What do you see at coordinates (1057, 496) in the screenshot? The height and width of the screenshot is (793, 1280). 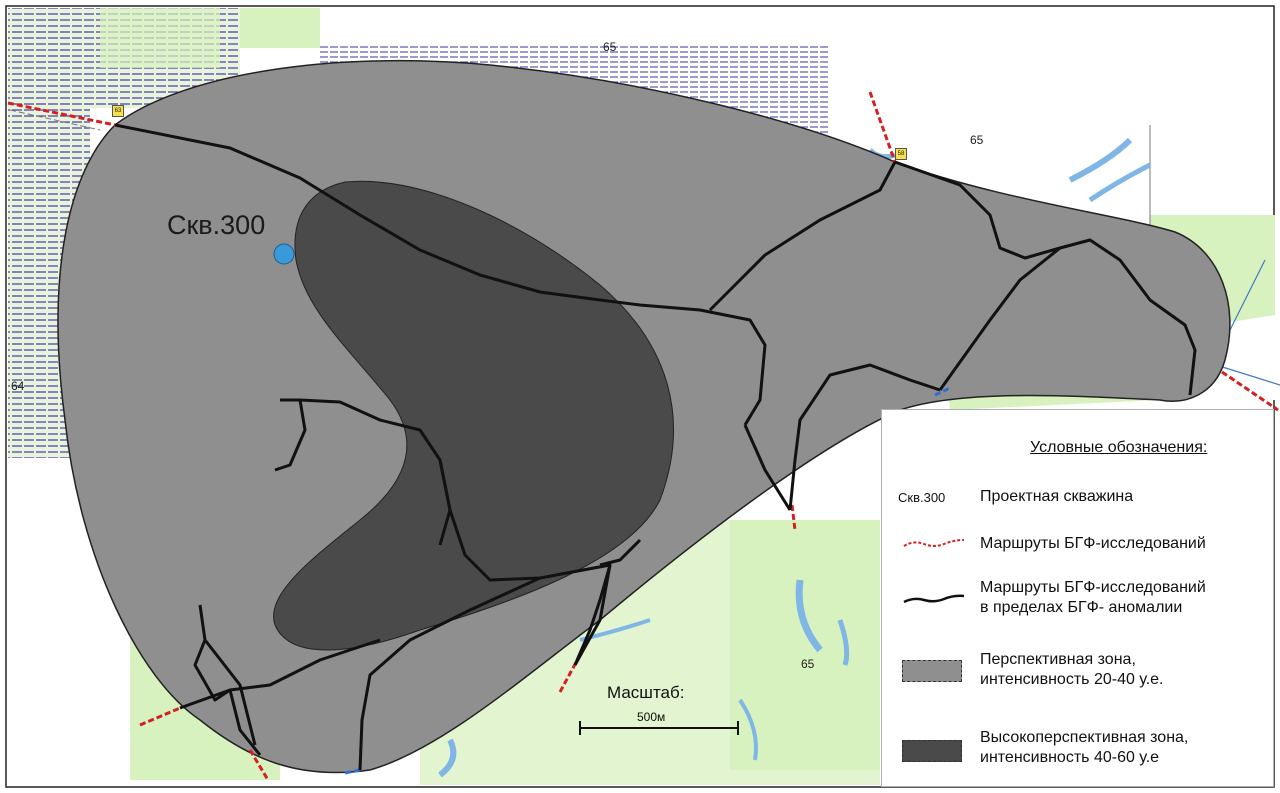 I see `legend-well-label: Проектная скважина` at bounding box center [1057, 496].